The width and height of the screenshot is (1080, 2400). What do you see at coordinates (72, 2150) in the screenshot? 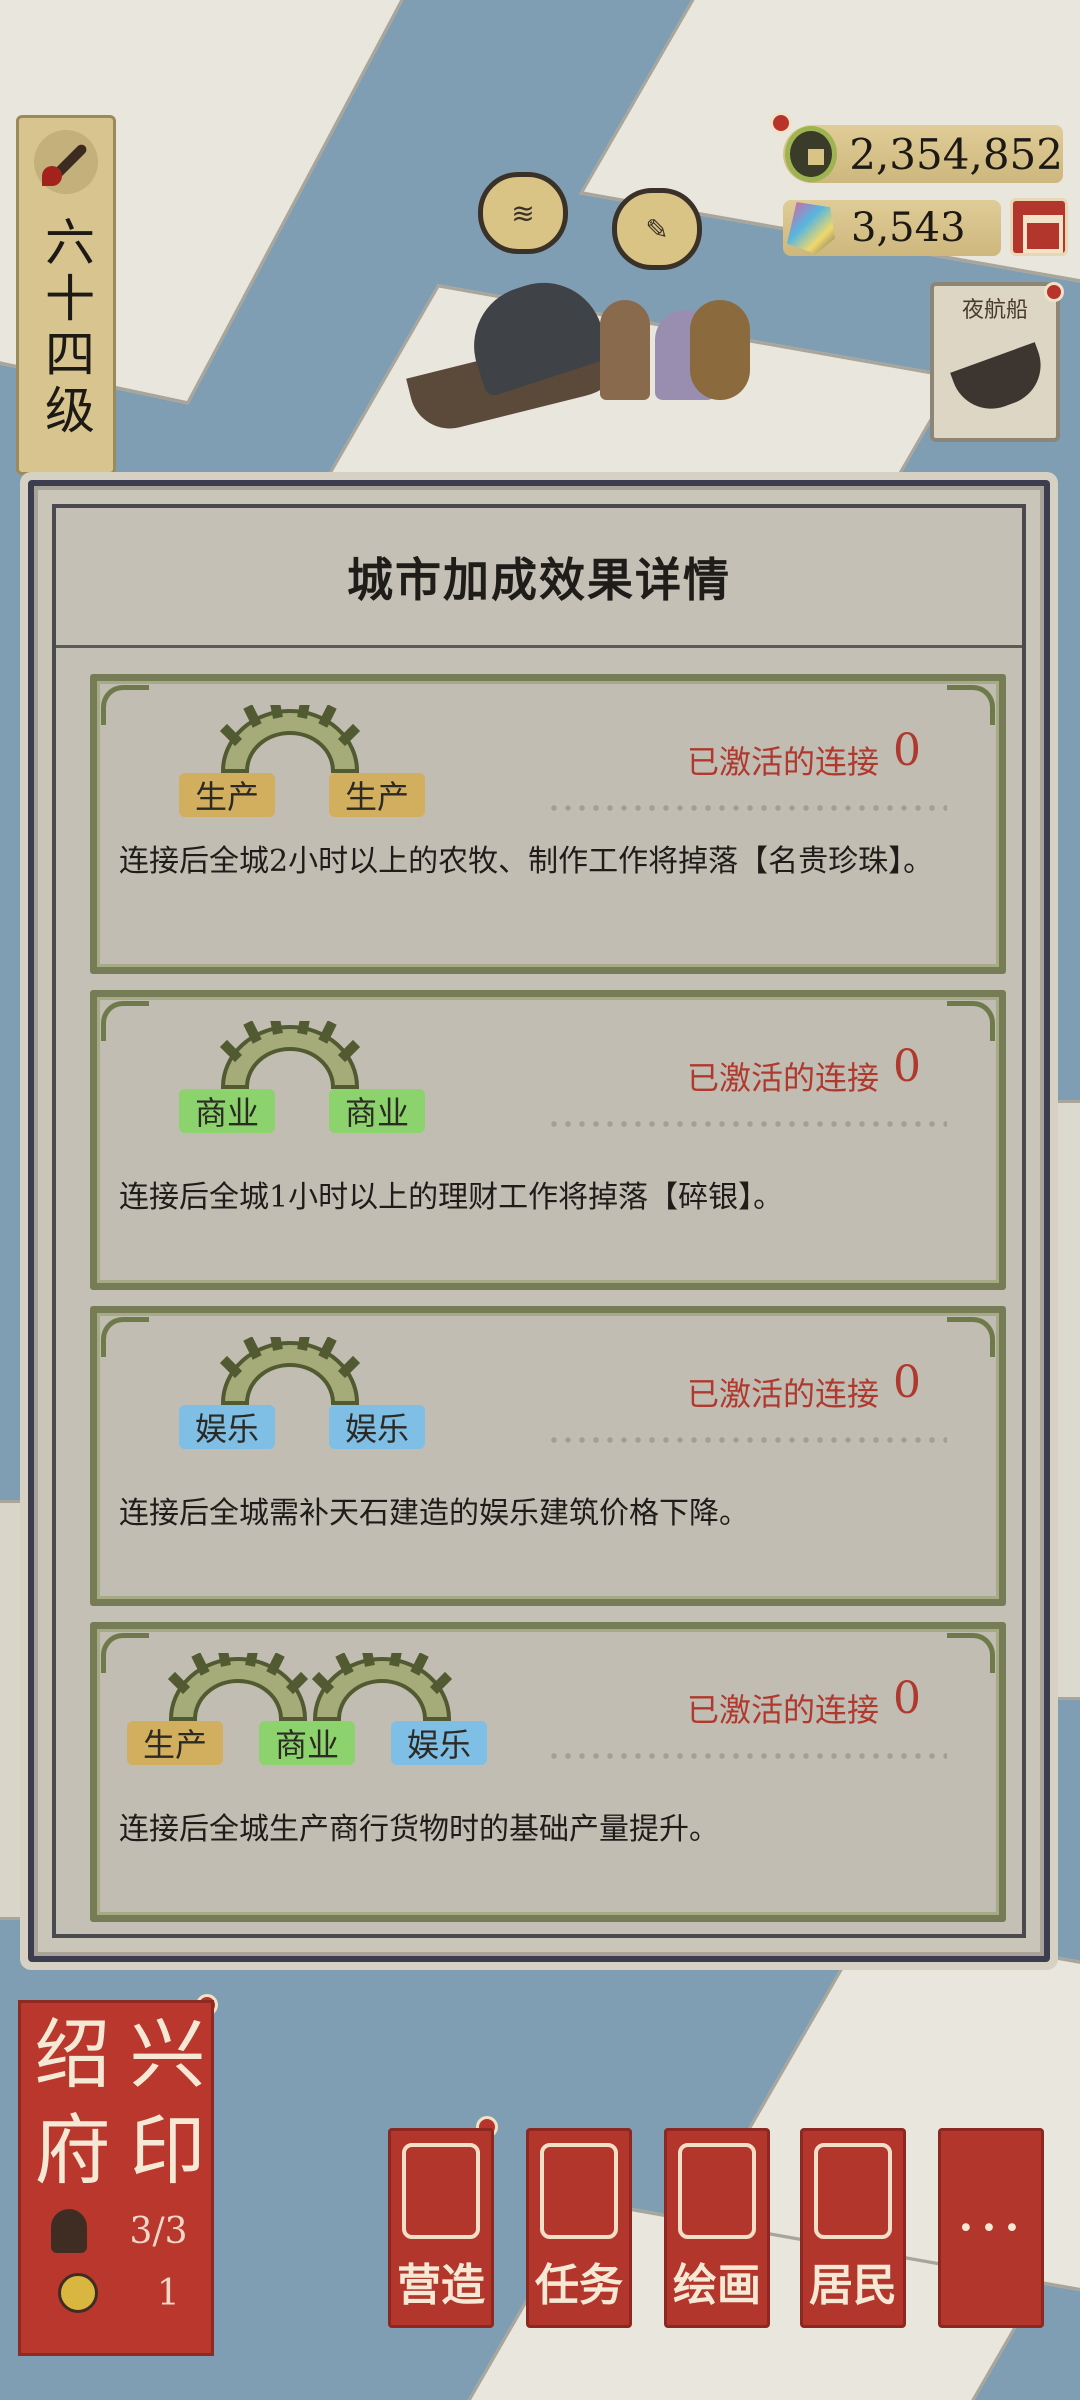
I see `seal-char: 府` at bounding box center [72, 2150].